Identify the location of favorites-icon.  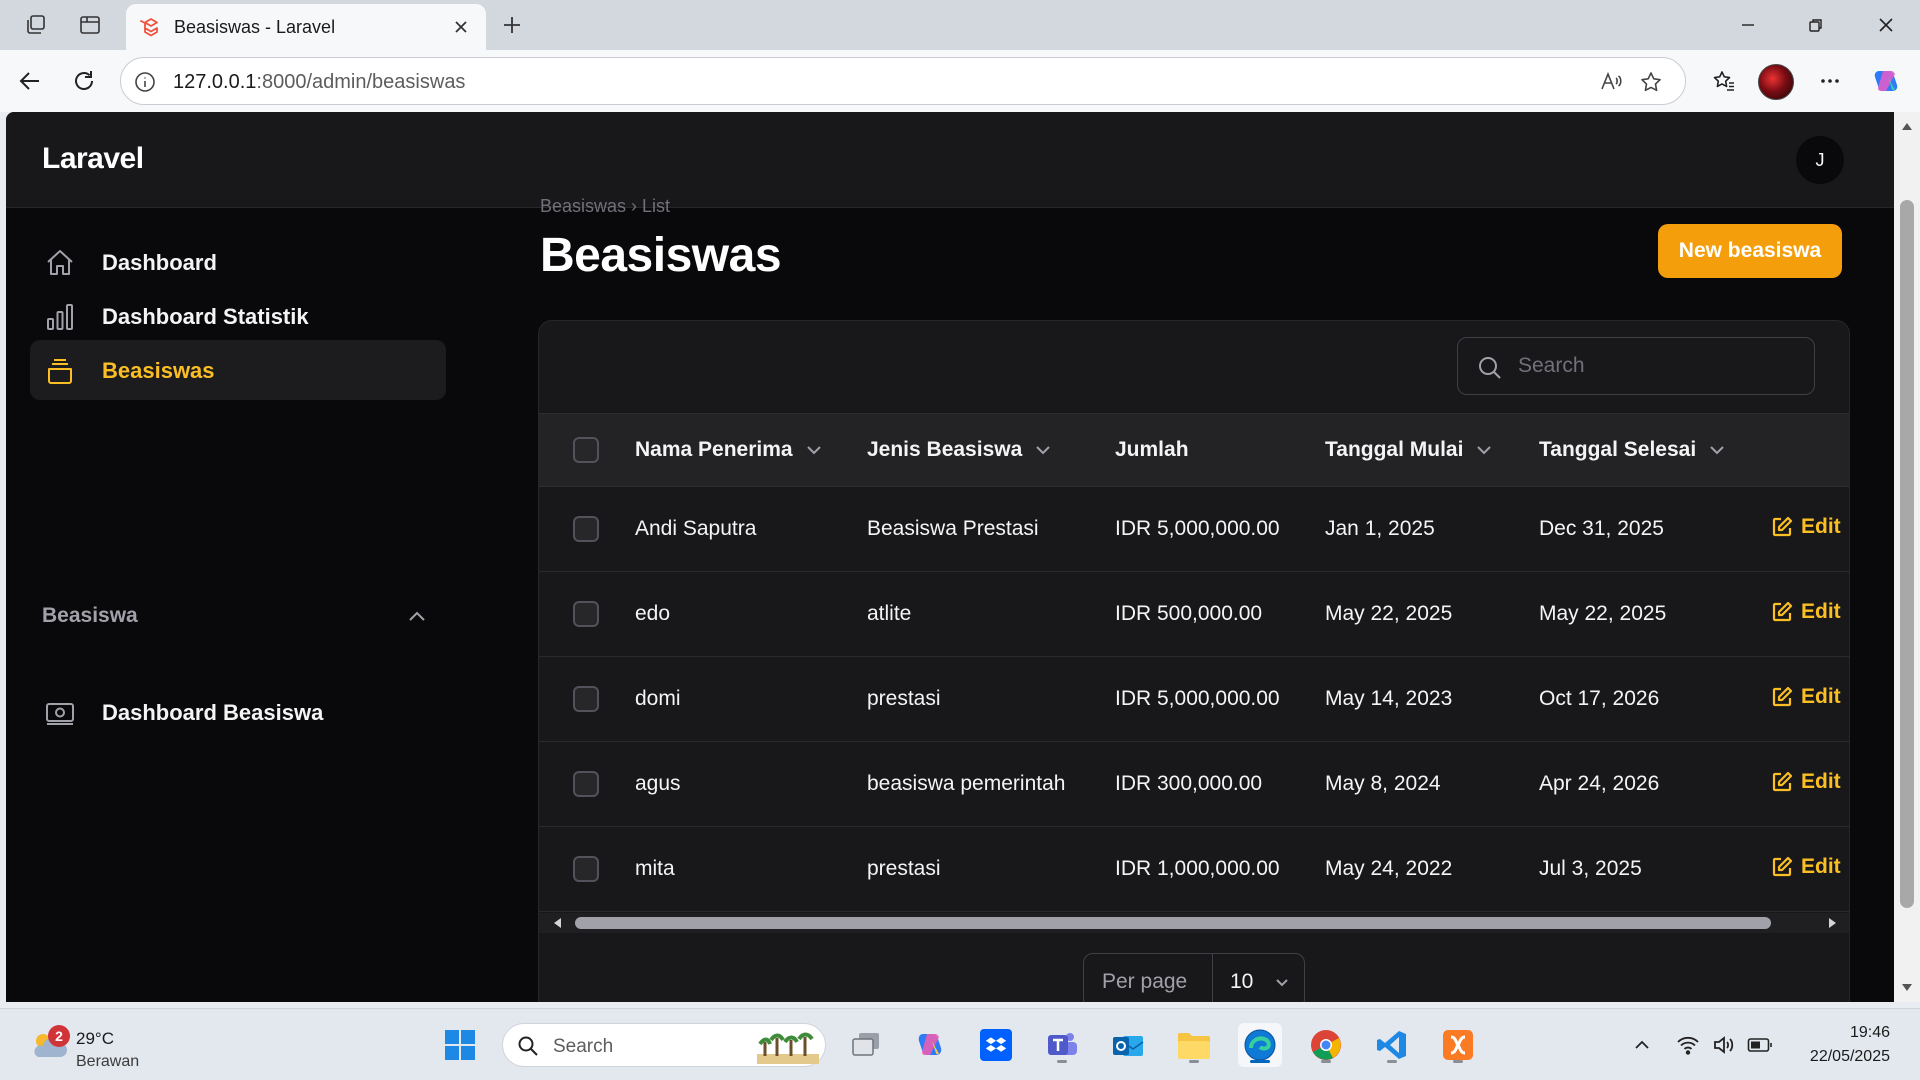
(1724, 81).